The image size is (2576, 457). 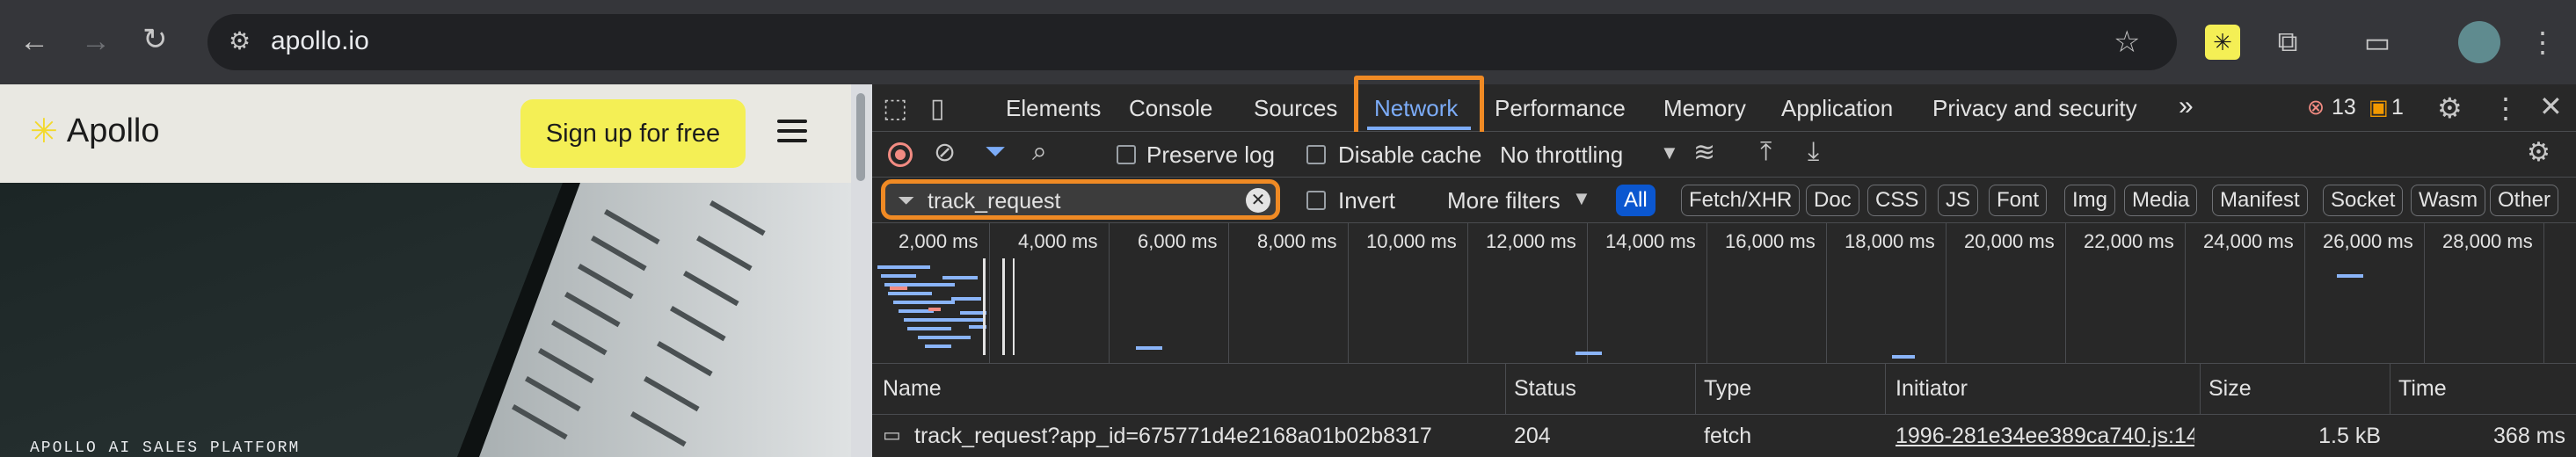 I want to click on type-filter-js: JS, so click(x=1958, y=200).